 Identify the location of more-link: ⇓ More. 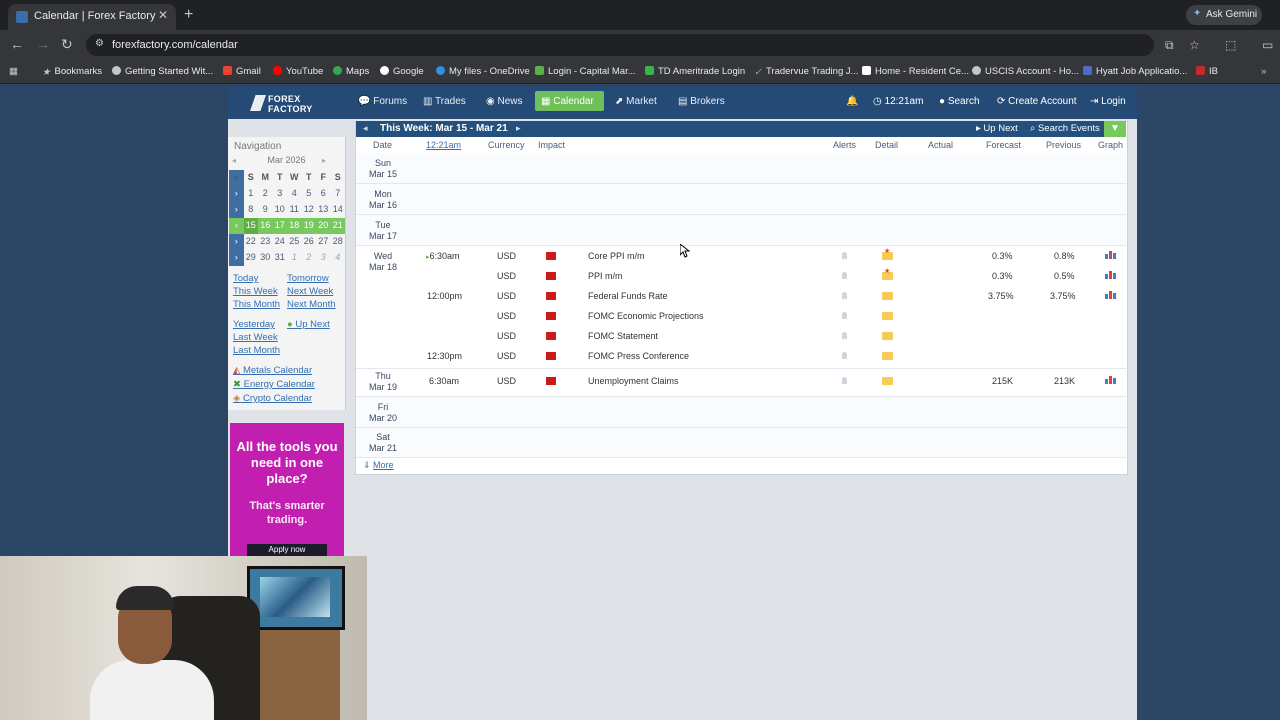
(378, 465).